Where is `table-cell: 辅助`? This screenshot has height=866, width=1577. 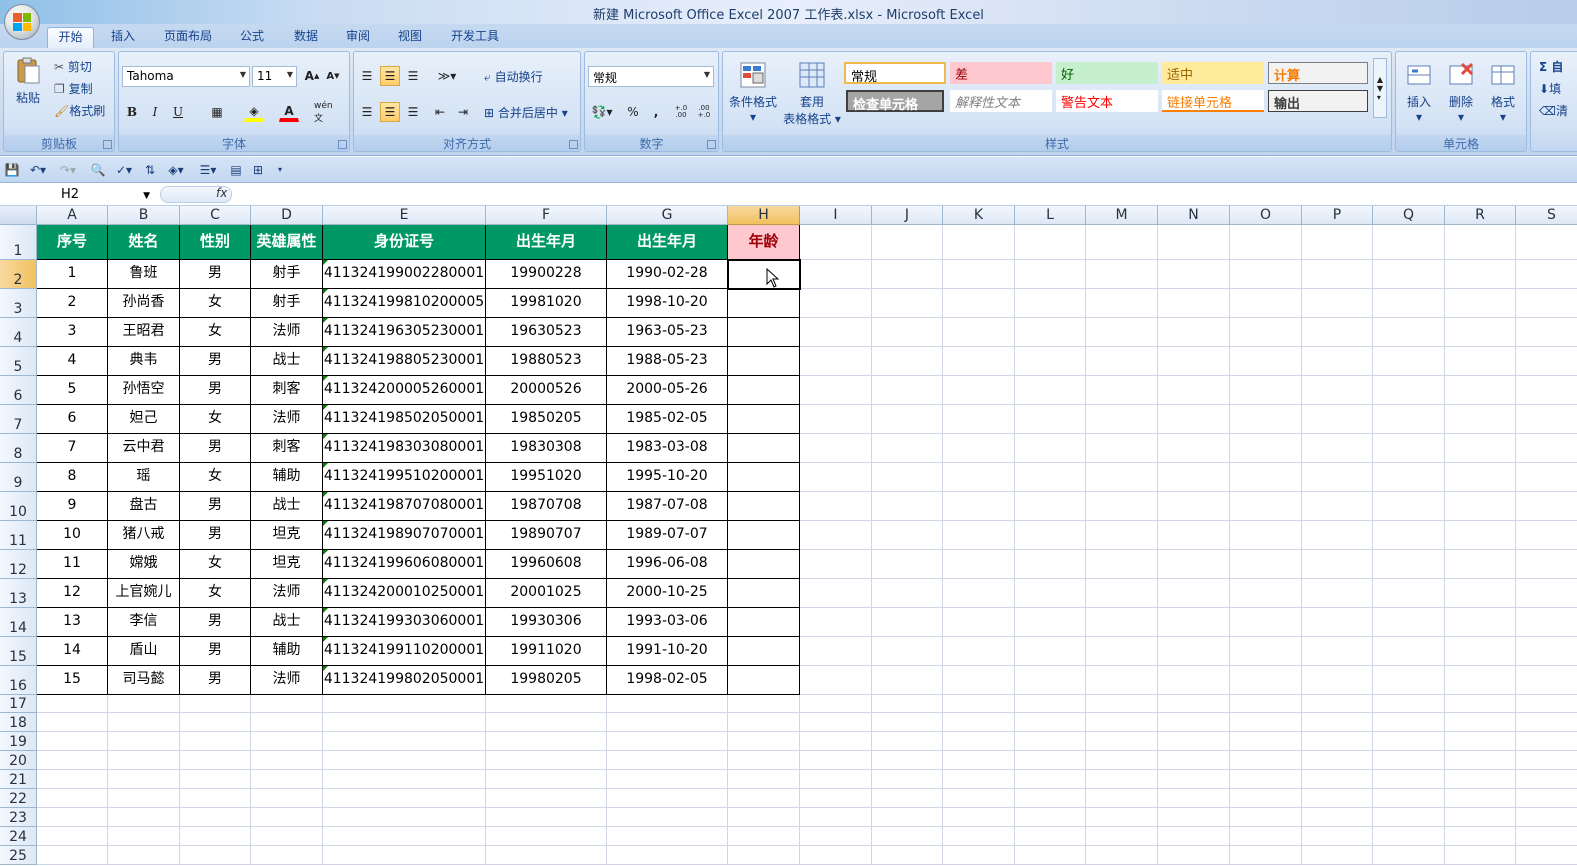 table-cell: 辅助 is located at coordinates (287, 477).